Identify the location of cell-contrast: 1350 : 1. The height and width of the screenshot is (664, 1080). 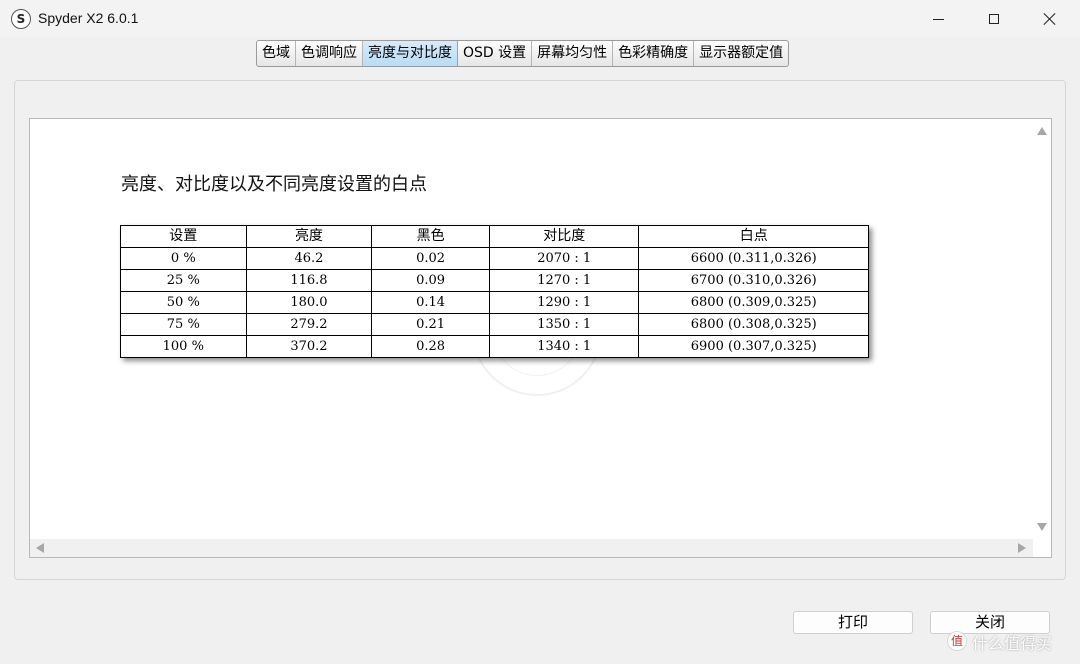
(564, 324).